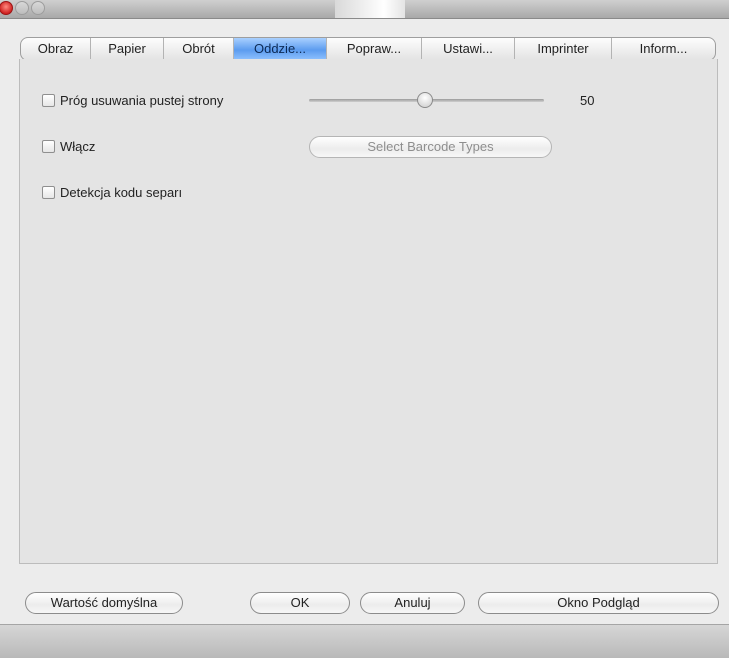 This screenshot has width=729, height=658. I want to click on blank-page-label: Próg usuwania pustej strony, so click(142, 100).